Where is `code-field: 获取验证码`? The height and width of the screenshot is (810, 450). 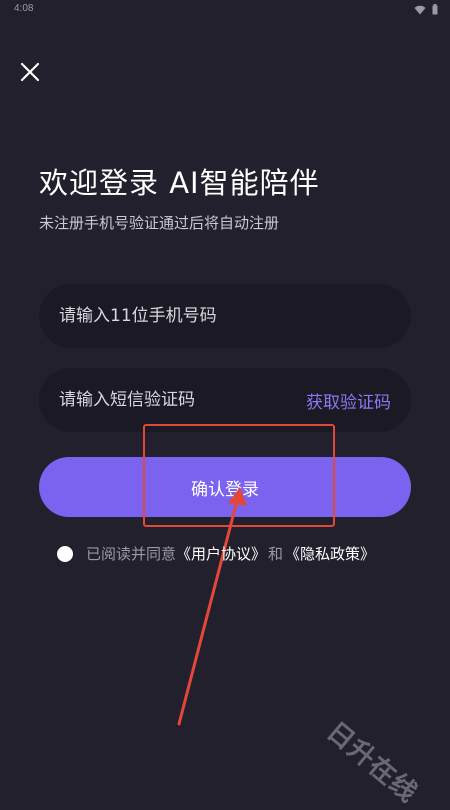
code-field: 获取验证码 is located at coordinates (225, 400).